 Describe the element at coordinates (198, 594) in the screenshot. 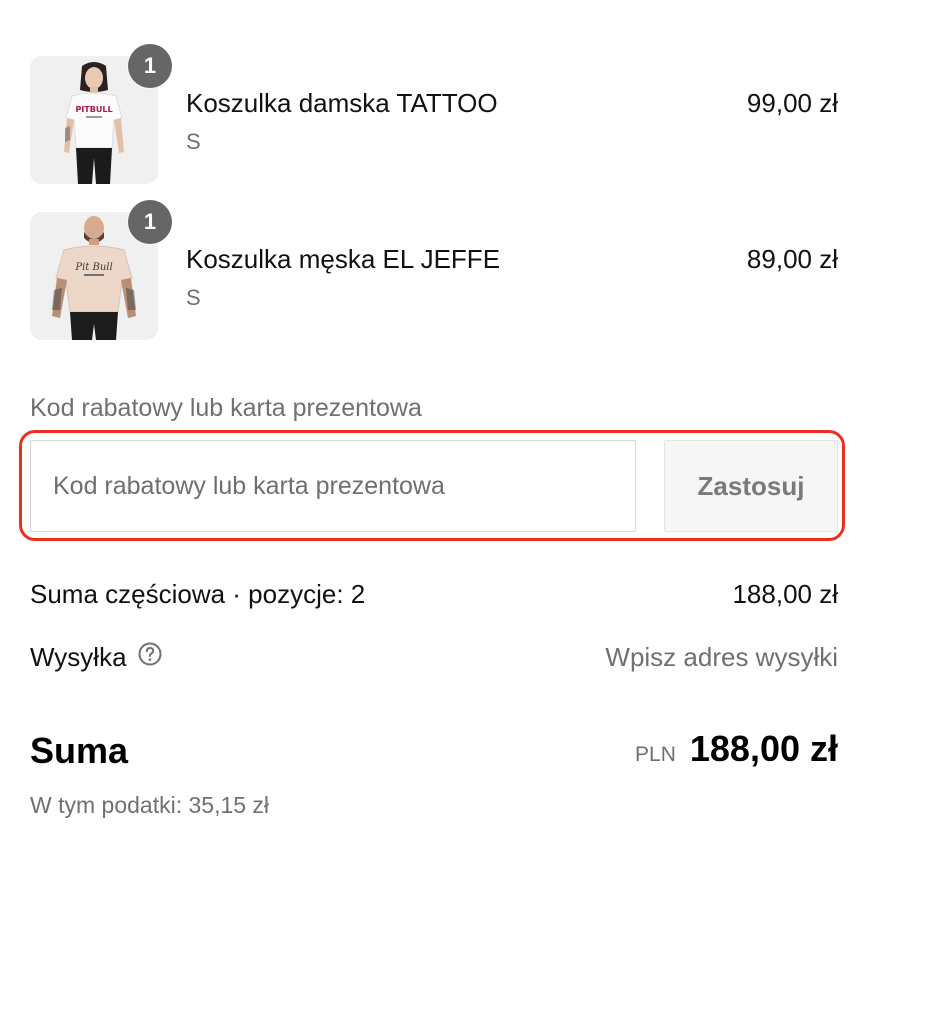

I see `subtotal-label: Suma częściowa · pozycje: 2` at that location.